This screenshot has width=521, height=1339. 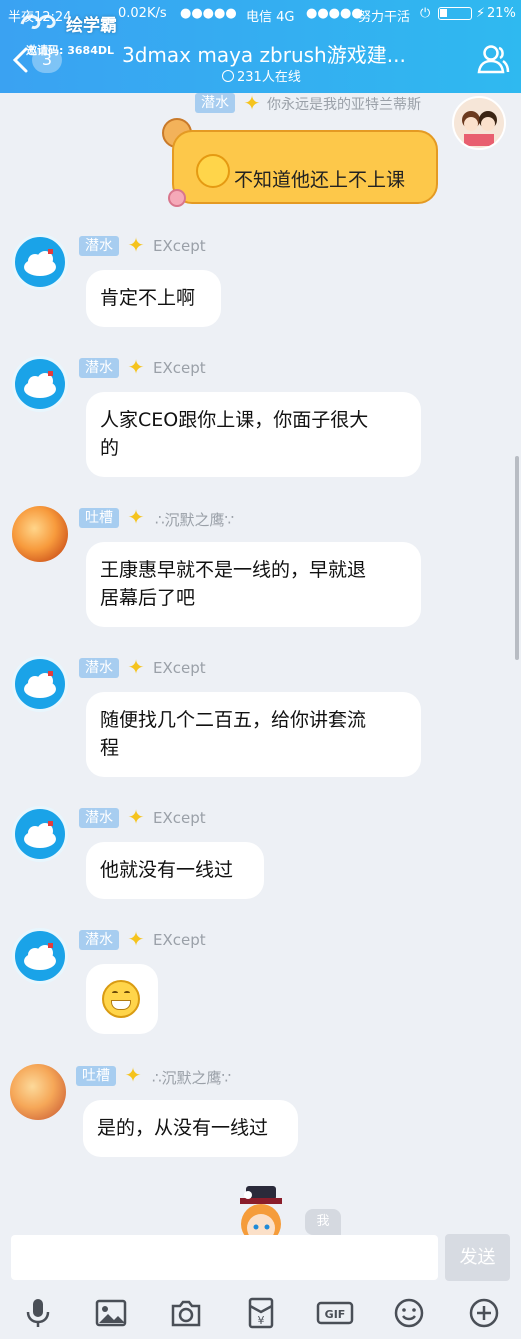 What do you see at coordinates (334, 13) in the screenshot?
I see `signal-dots-icon-2: ●●●●●` at bounding box center [334, 13].